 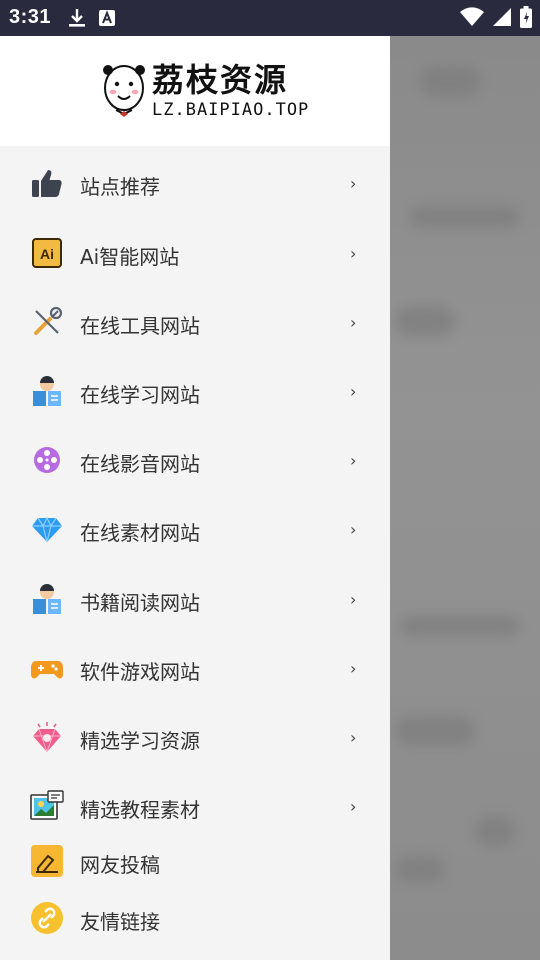 I want to click on svg-text: Ai, so click(x=47, y=254).